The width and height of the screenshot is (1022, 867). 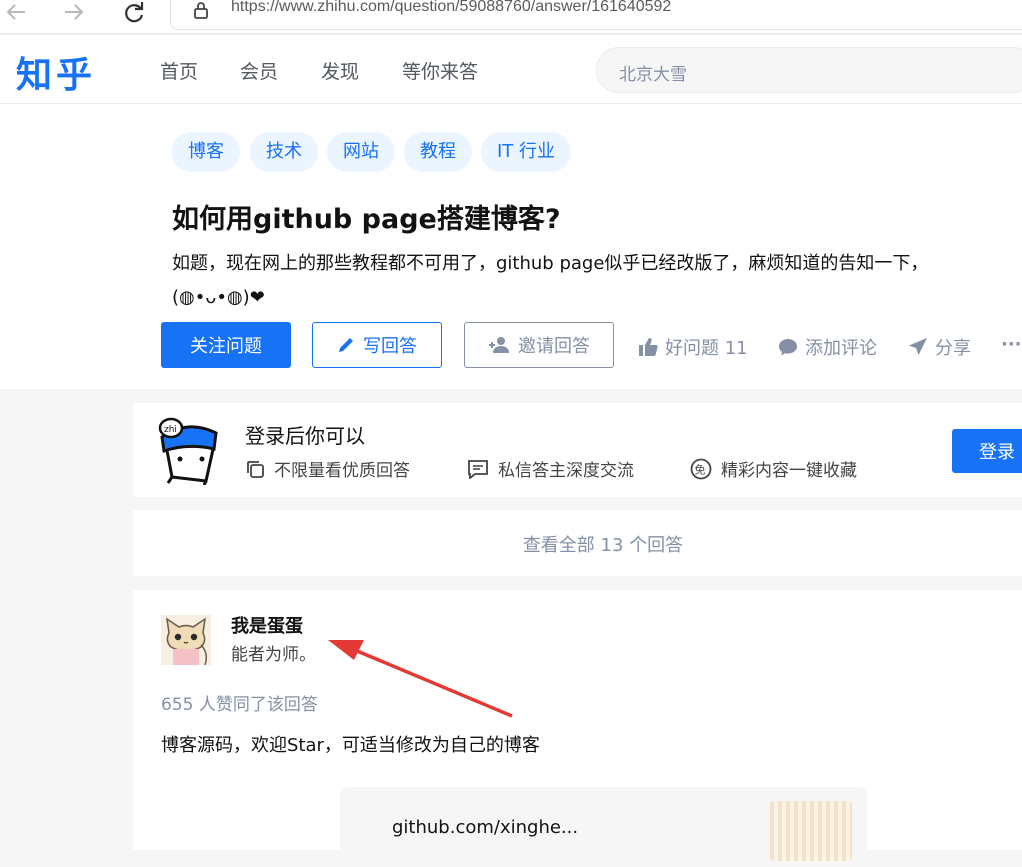 What do you see at coordinates (134, 12) in the screenshot?
I see `reload-icon` at bounding box center [134, 12].